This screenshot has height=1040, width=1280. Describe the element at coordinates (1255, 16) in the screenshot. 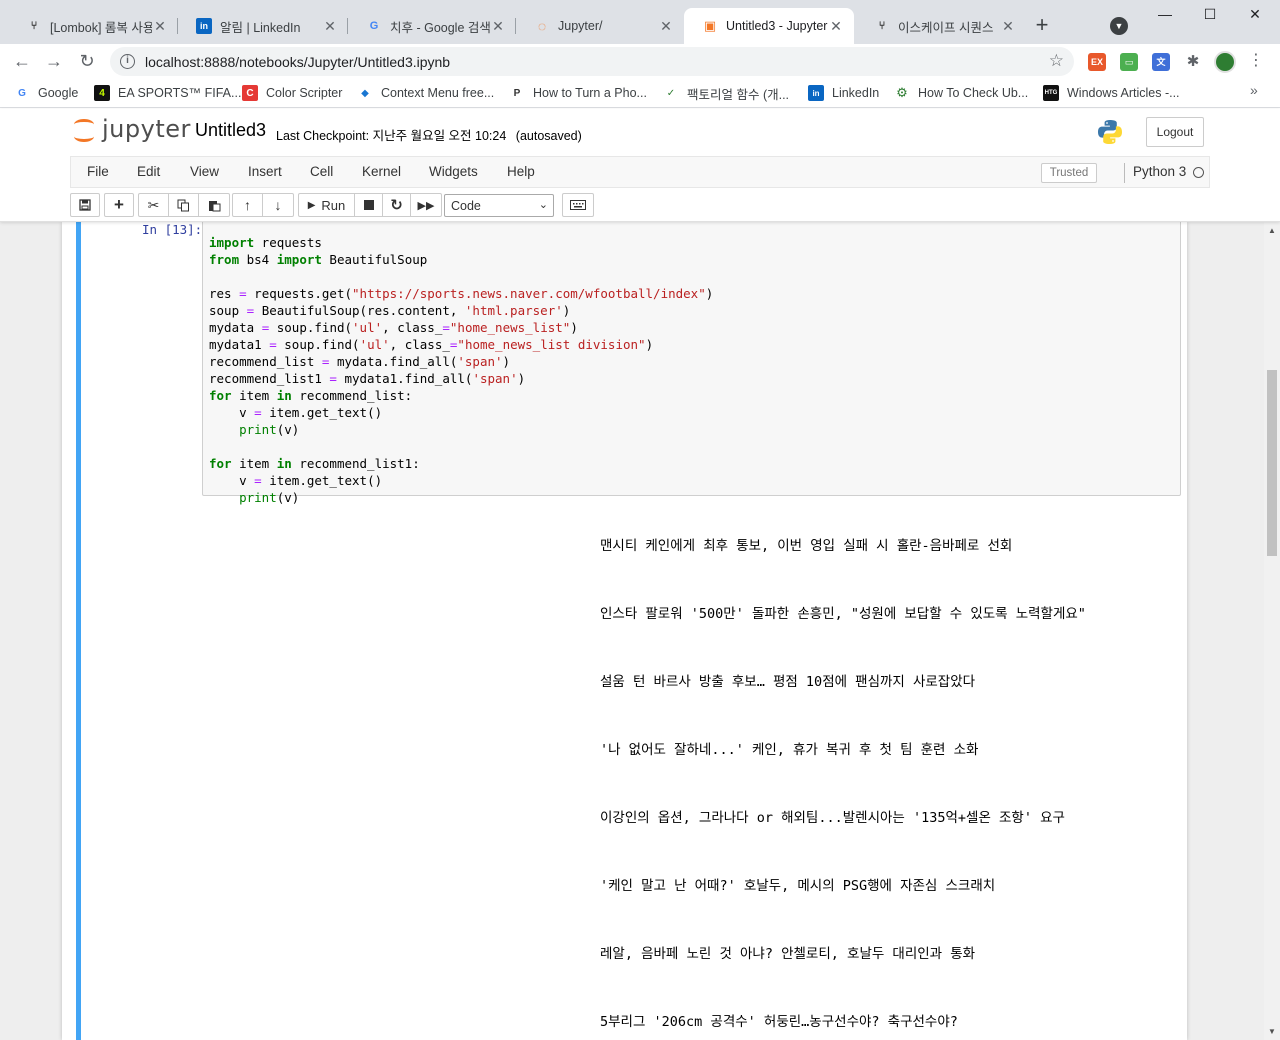

I see `window-close-icon: ✕` at that location.